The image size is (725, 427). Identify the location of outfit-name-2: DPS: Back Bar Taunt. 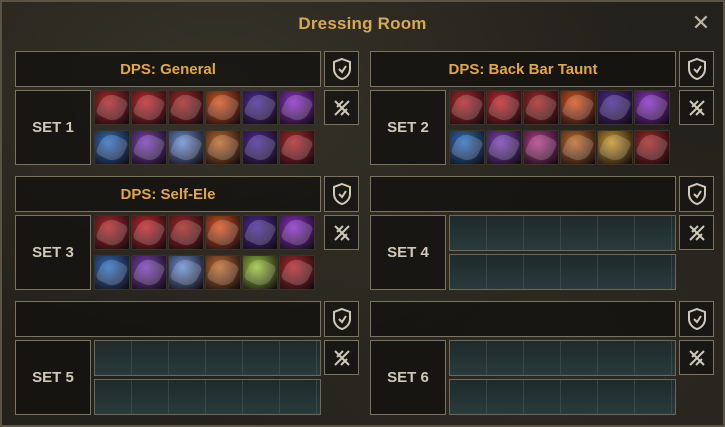
(523, 69).